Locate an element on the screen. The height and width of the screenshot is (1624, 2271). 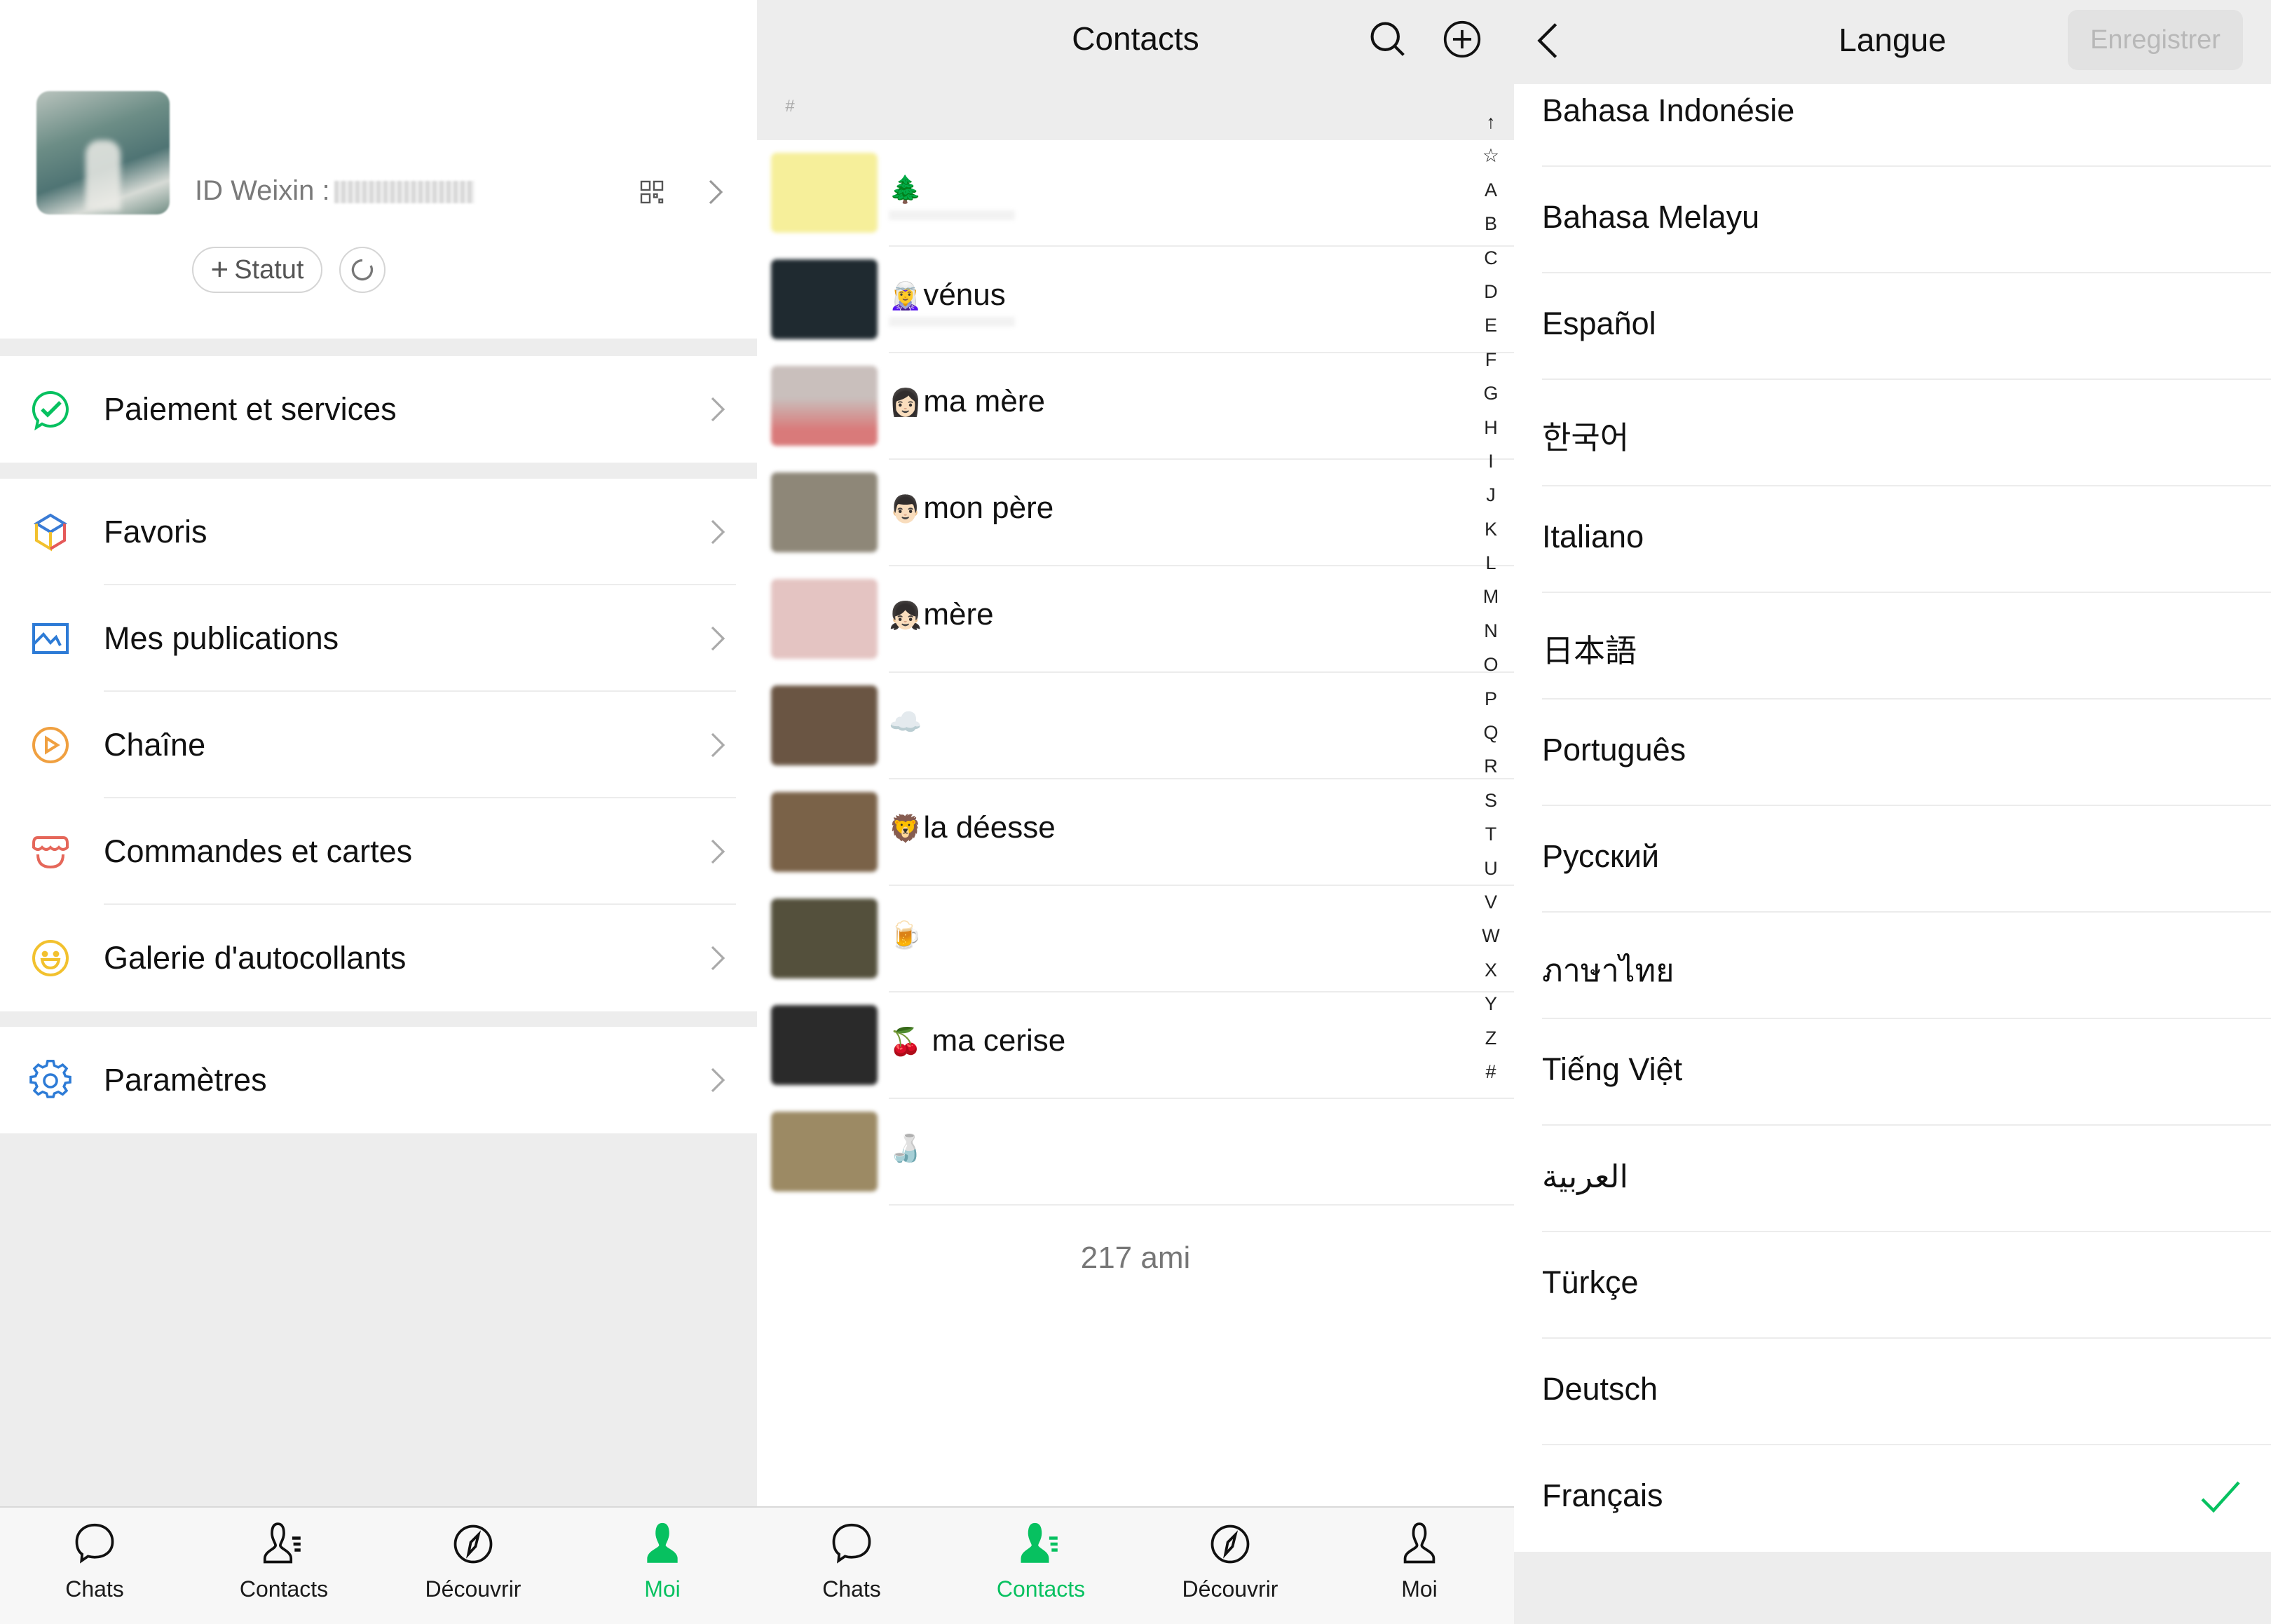
language-option: 한국어 is located at coordinates (1892, 433).